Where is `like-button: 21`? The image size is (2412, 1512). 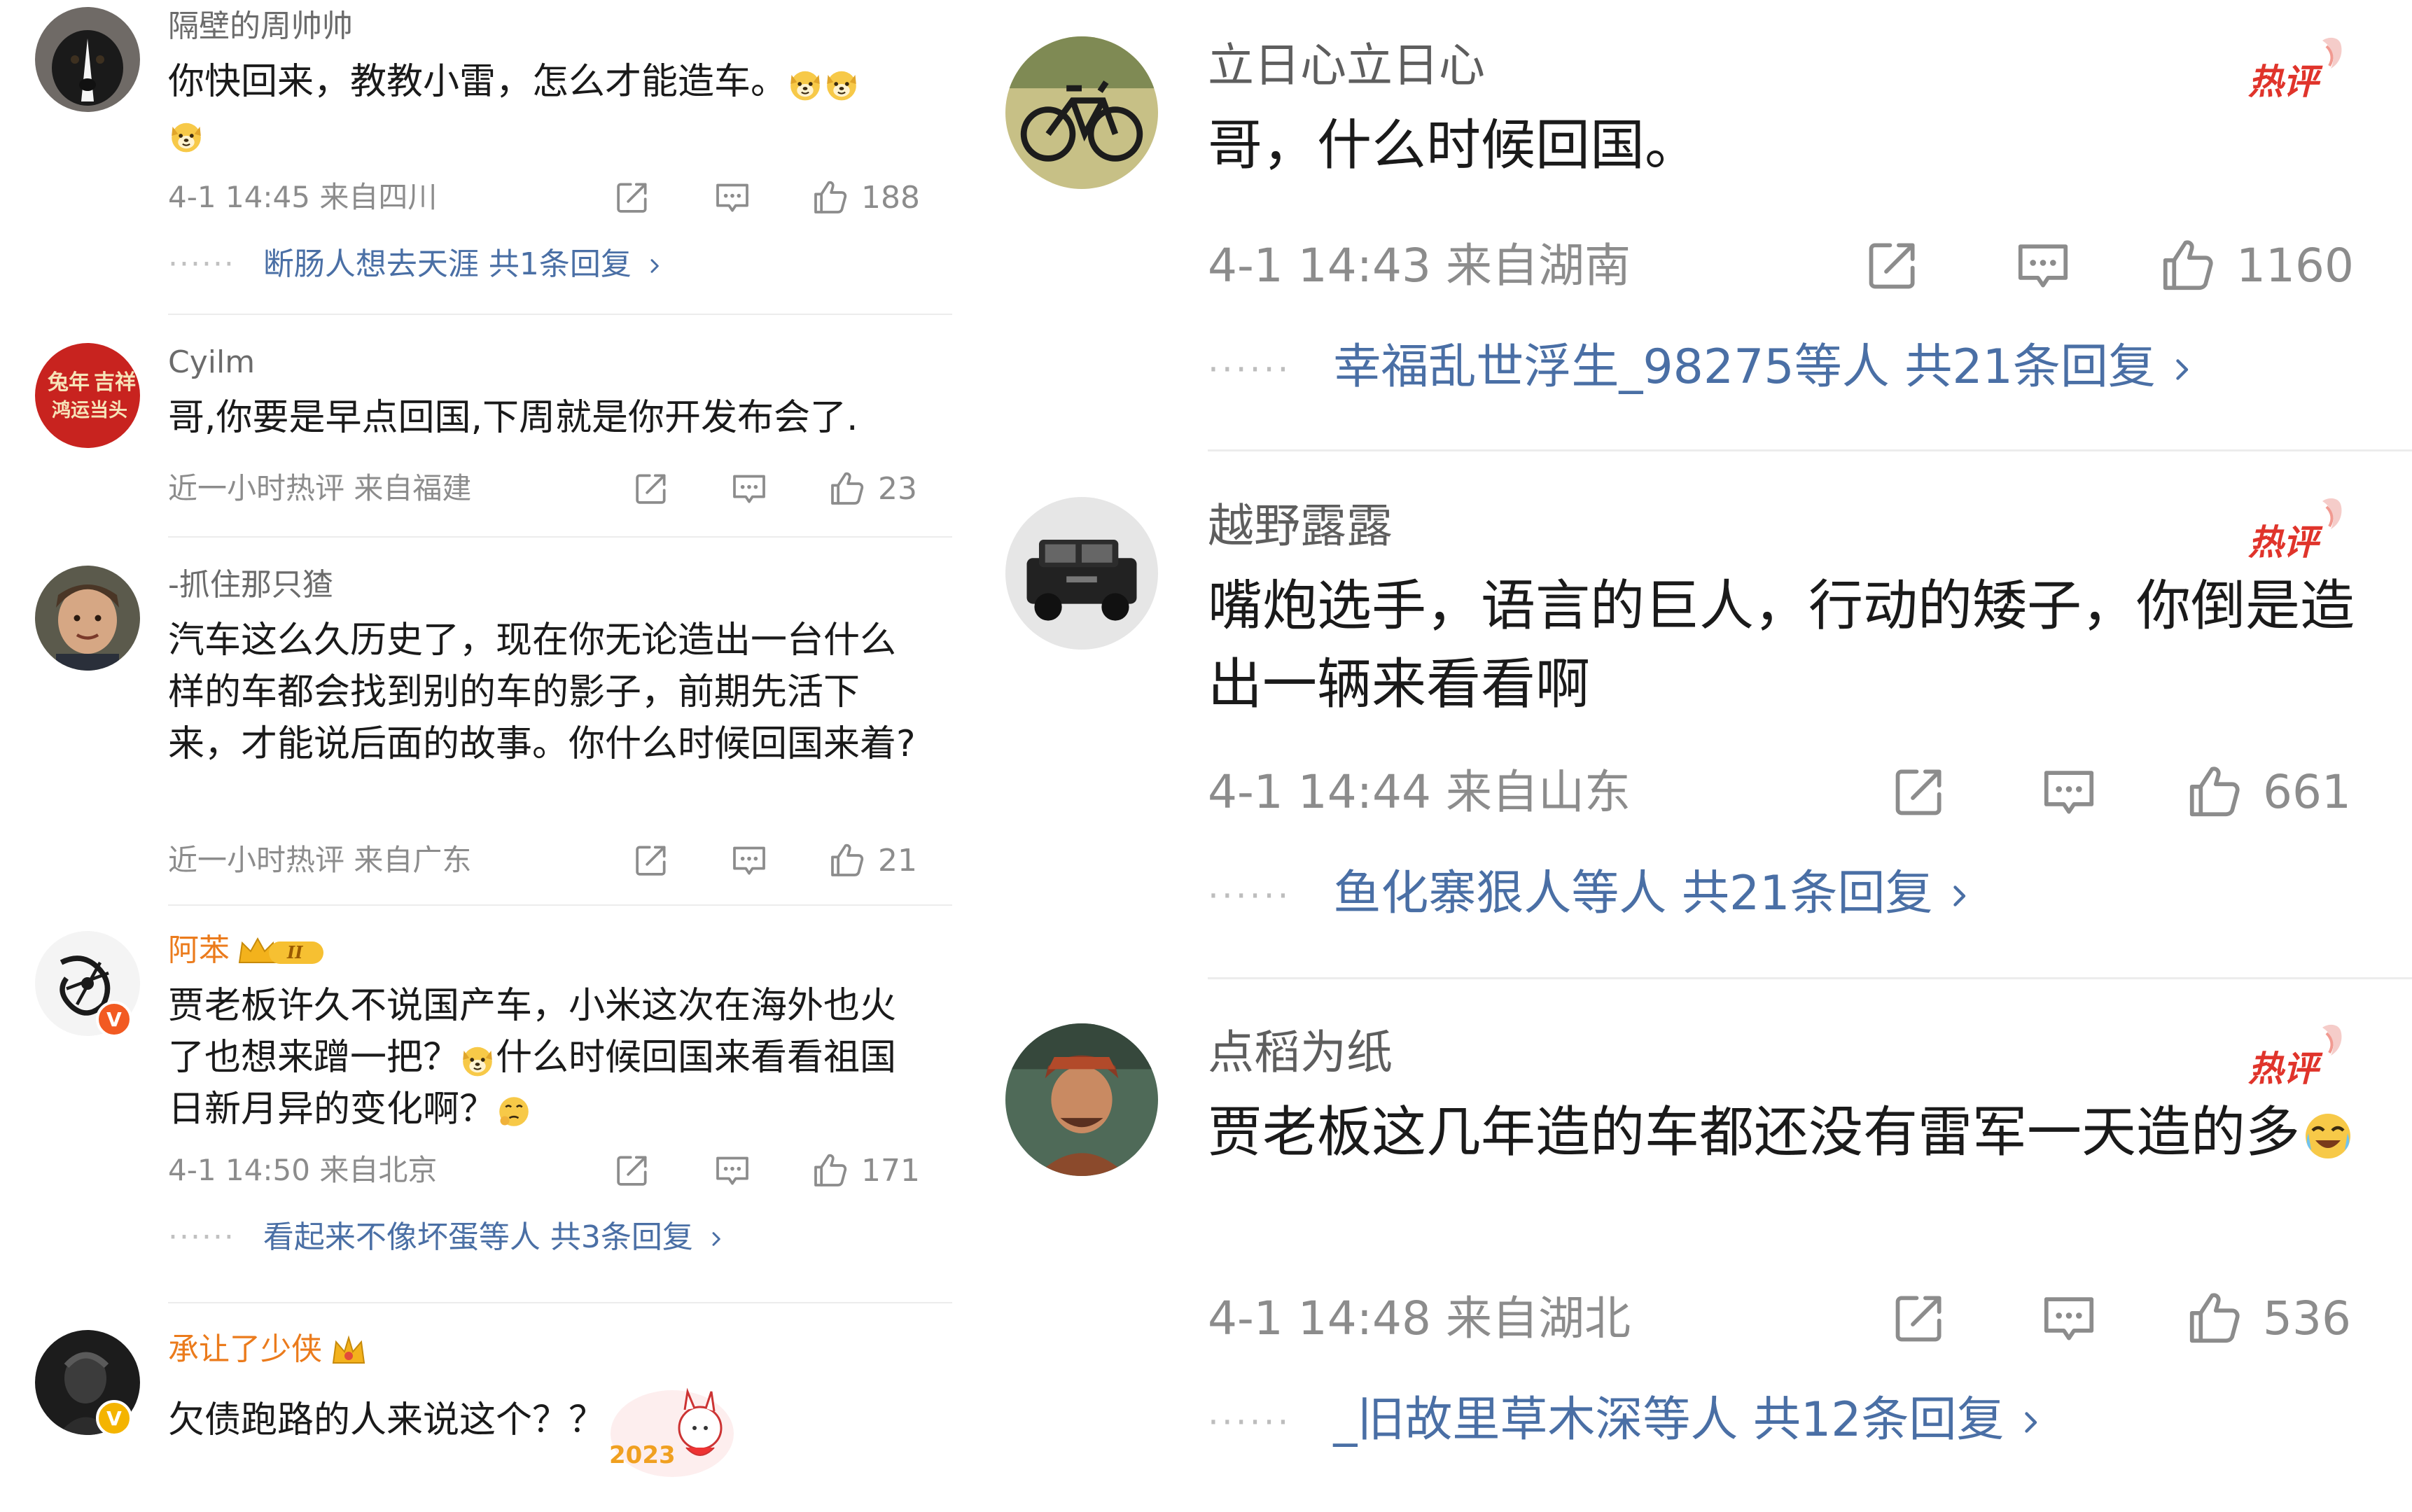
like-button: 21 is located at coordinates (873, 860).